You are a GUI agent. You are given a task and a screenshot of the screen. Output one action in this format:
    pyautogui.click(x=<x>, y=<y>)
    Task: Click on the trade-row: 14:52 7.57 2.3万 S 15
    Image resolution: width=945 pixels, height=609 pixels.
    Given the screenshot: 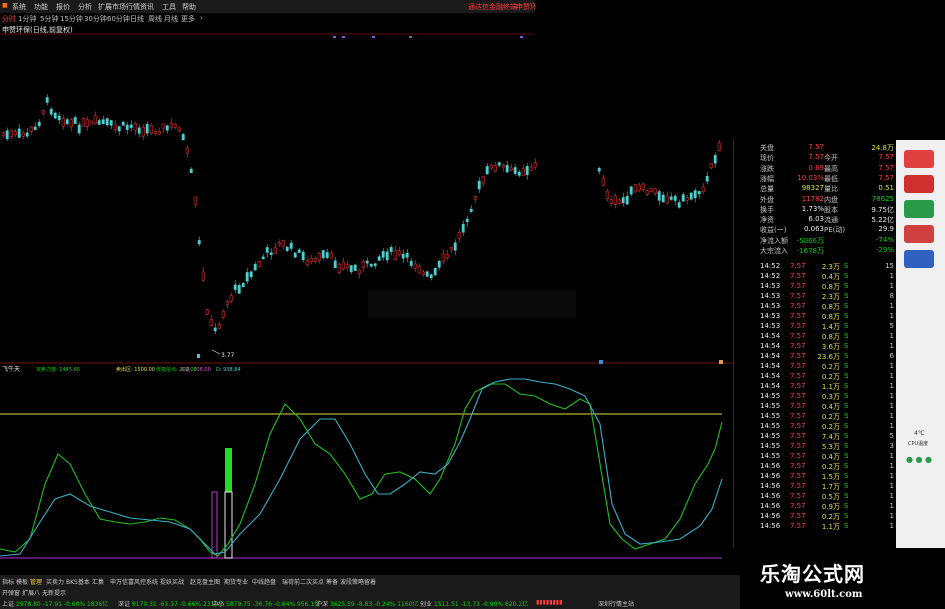 What is the action you would take?
    pyautogui.click(x=815, y=267)
    